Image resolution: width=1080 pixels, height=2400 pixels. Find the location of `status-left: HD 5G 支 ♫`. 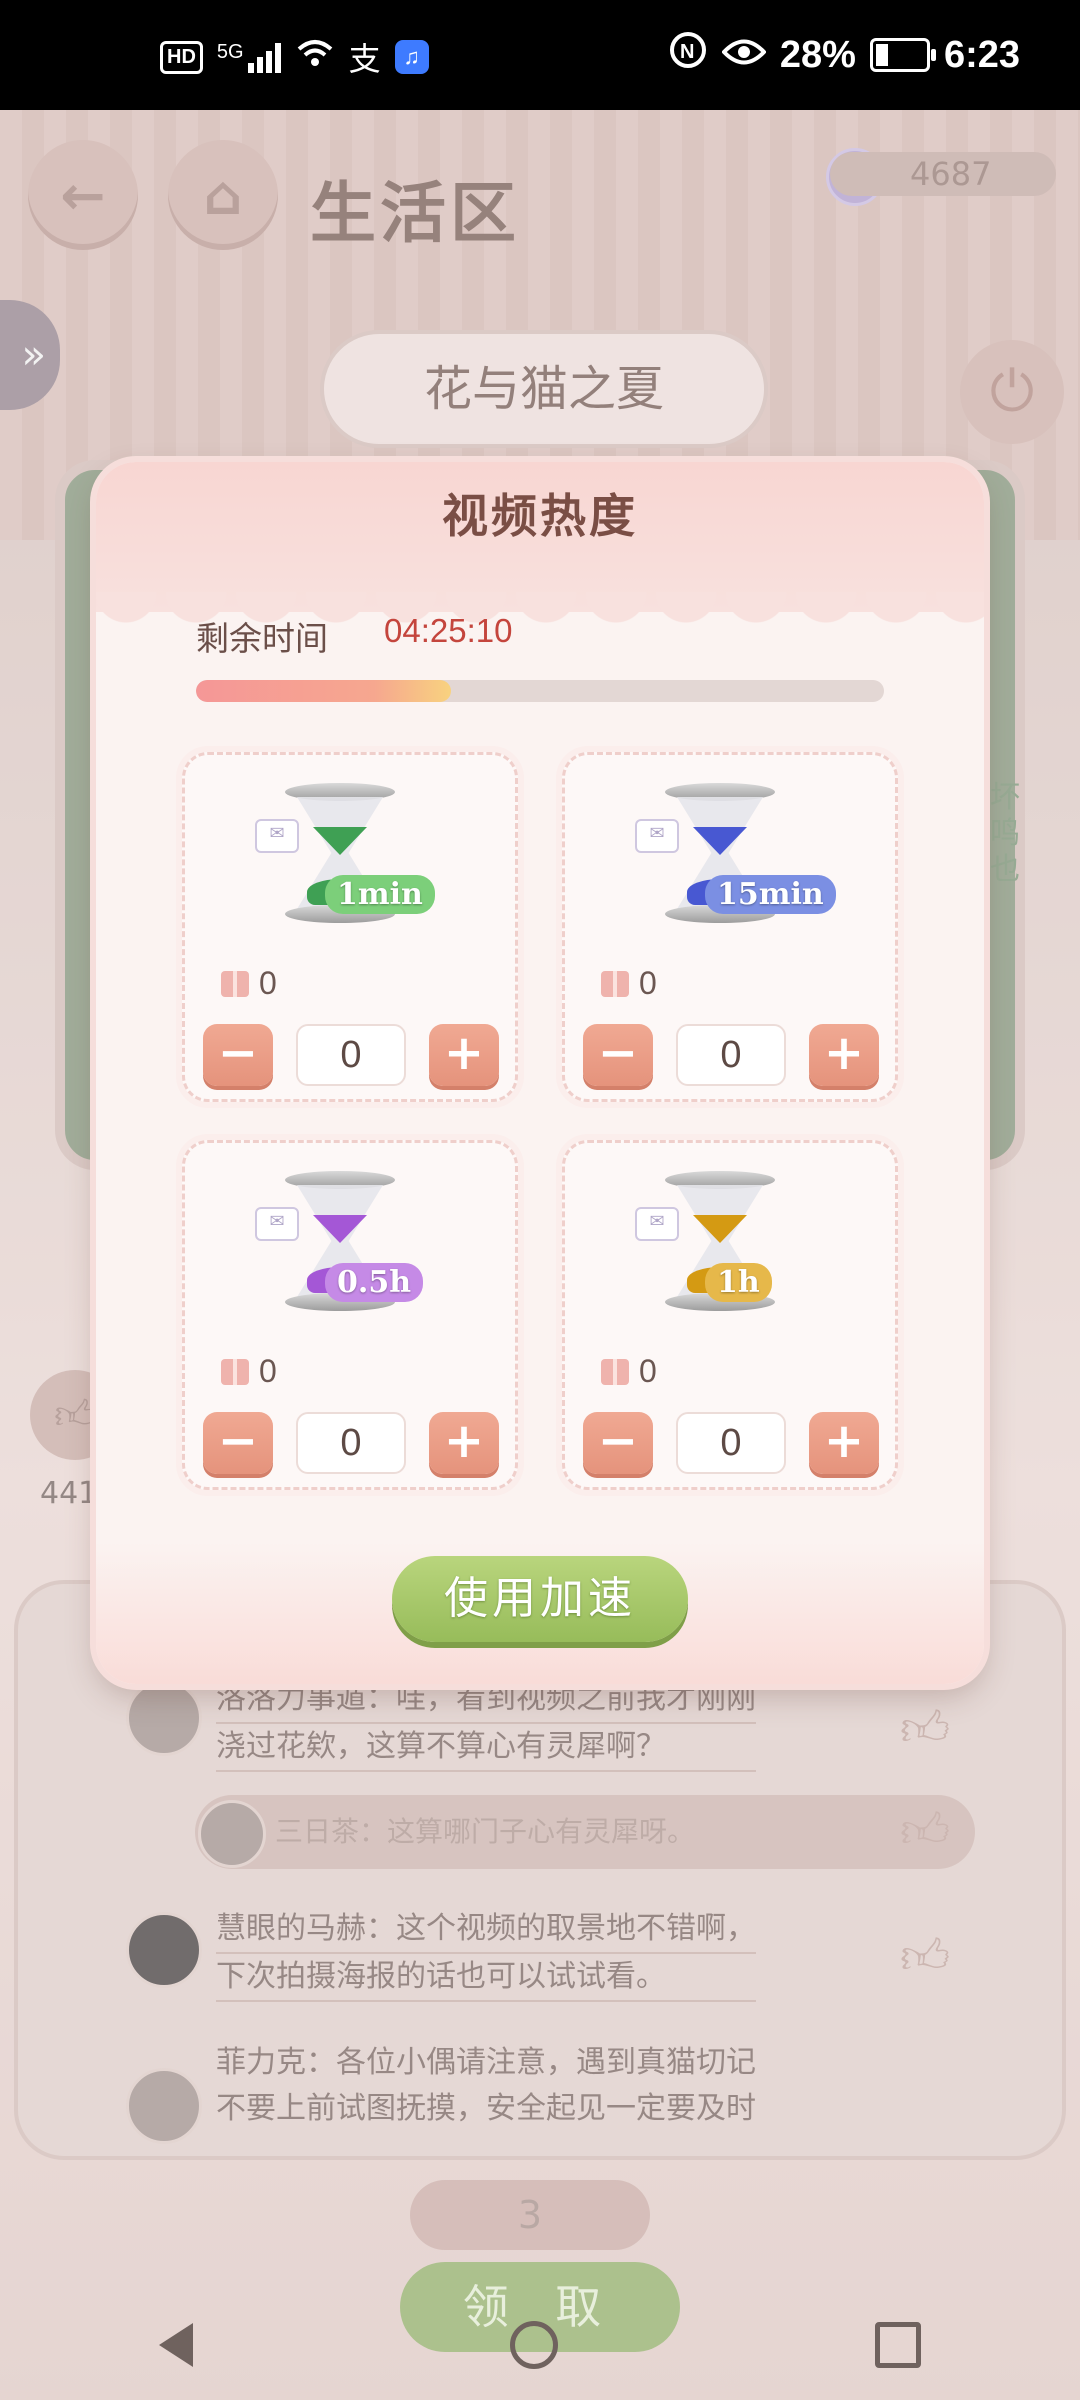

status-left: HD 5G 支 ♫ is located at coordinates (294, 57).